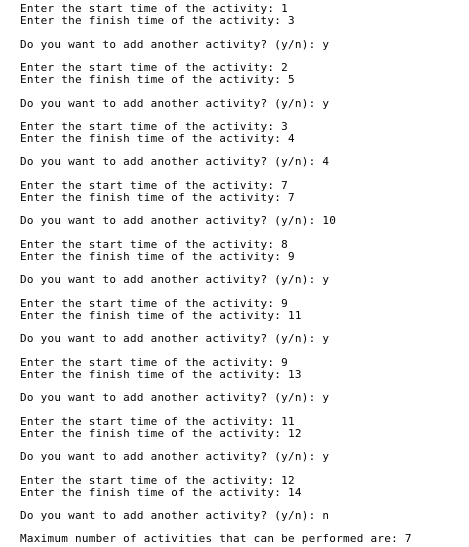 The image size is (469, 547). What do you see at coordinates (157, 197) in the screenshot?
I see `console-line-finish-prompt: Enter the finish time of the activity: 7` at bounding box center [157, 197].